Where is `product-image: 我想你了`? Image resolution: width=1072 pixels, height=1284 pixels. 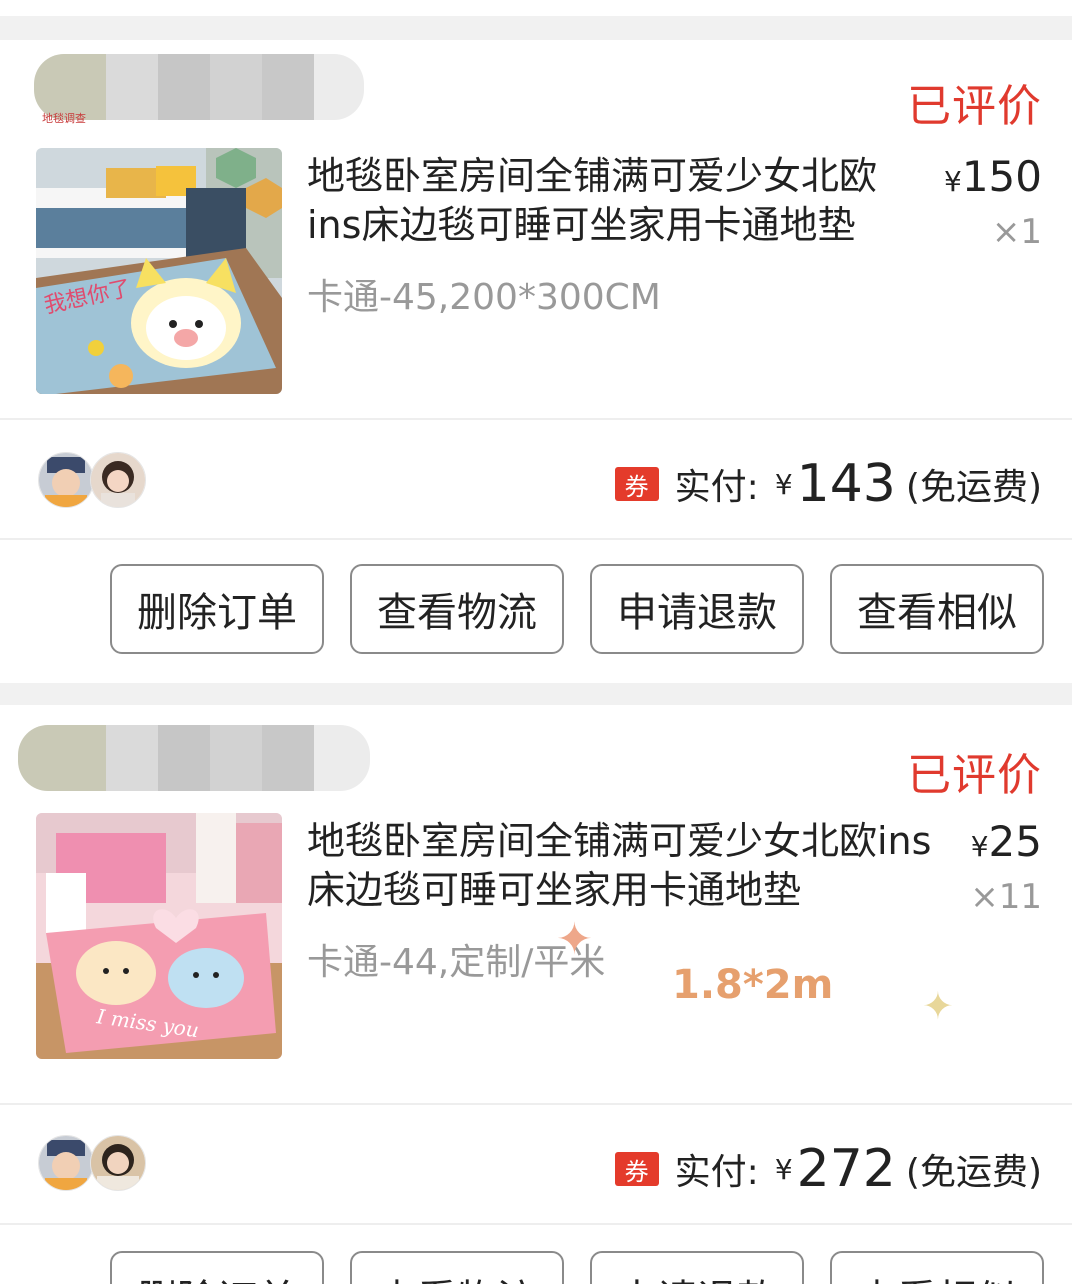
product-image: 我想你了 is located at coordinates (159, 271).